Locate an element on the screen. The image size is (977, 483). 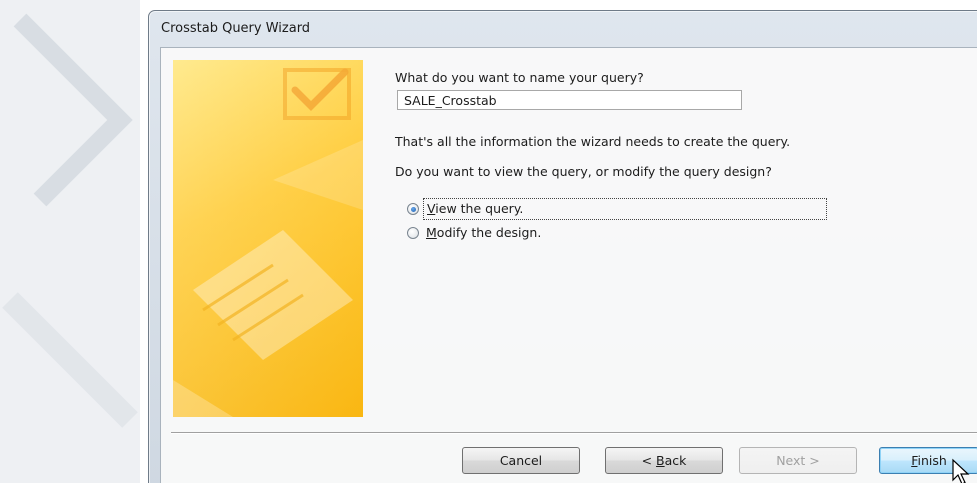
button-separator is located at coordinates (574, 433).